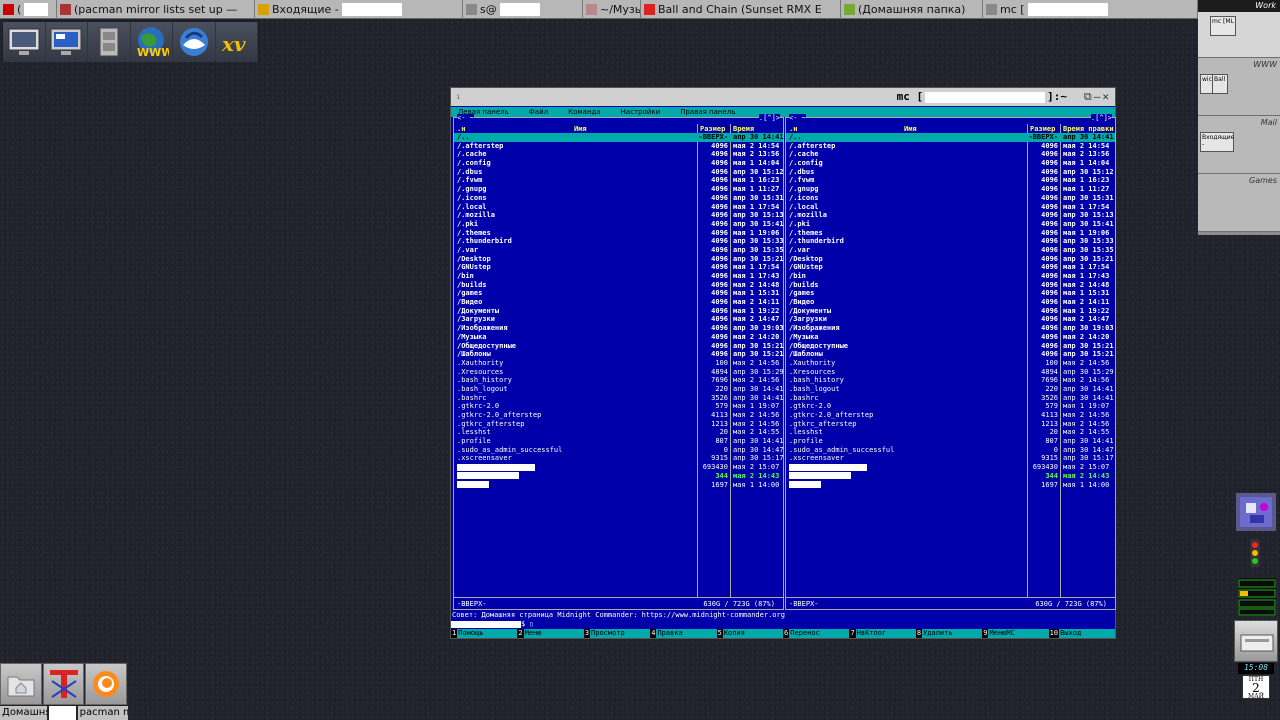  Describe the element at coordinates (741, 9) in the screenshot. I see `taskbar-button: Ball and Chain (Sunset RMX E` at that location.